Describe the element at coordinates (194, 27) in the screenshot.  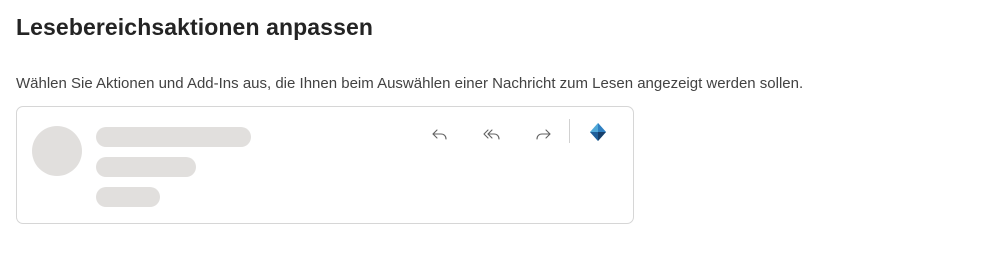
I see `page-title: Lesebereichsaktionen anpassen` at that location.